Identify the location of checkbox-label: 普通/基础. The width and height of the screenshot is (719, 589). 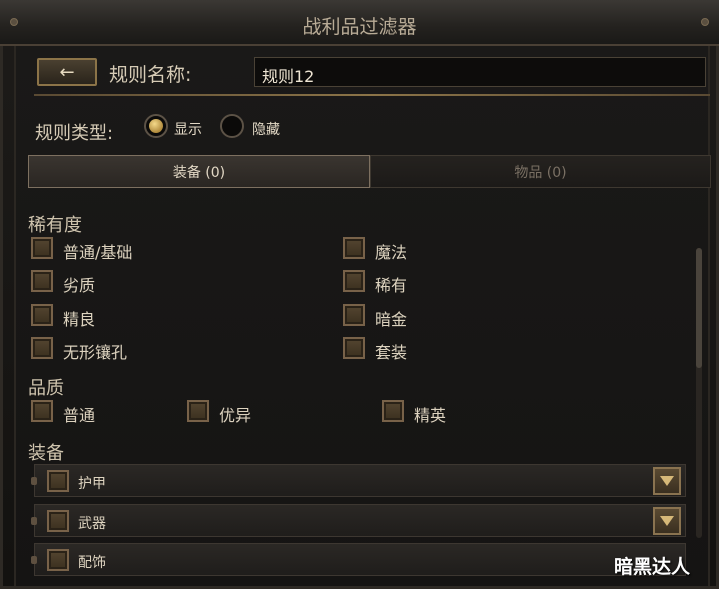
(98, 252).